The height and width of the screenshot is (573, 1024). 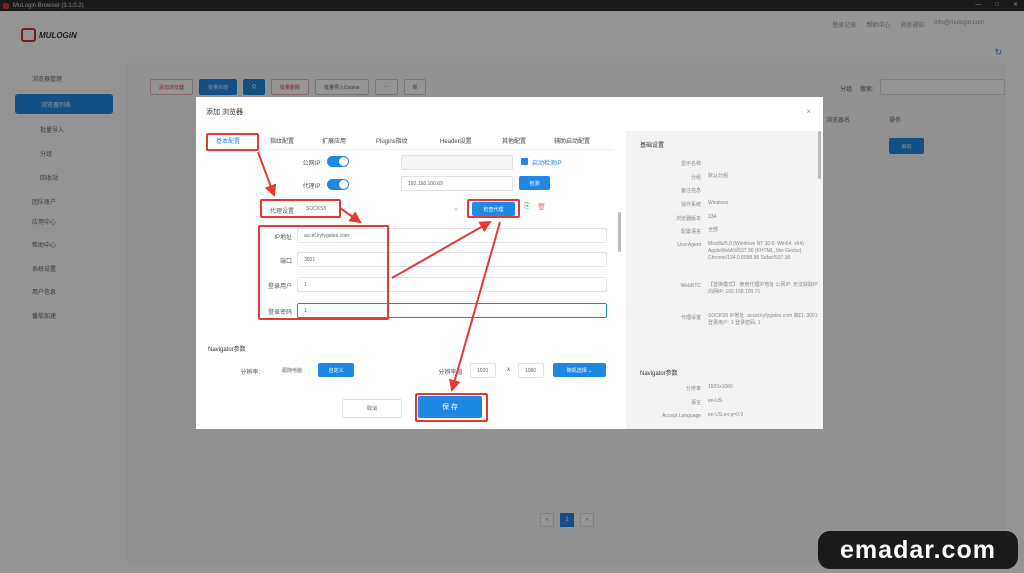 I want to click on watermark: emadar.com, so click(x=918, y=550).